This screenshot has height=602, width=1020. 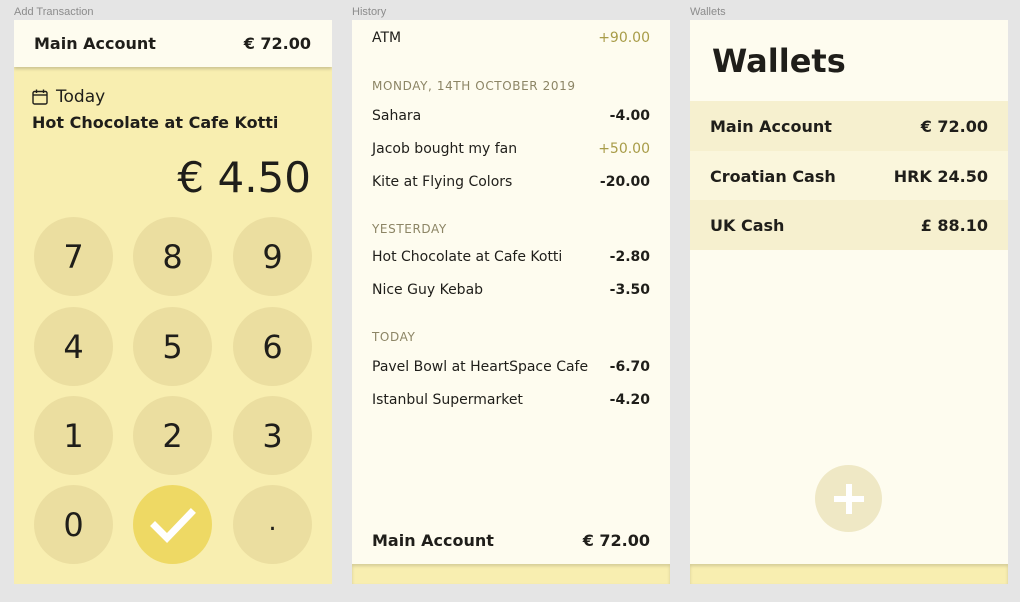 What do you see at coordinates (73, 435) in the screenshot?
I see `key-1: 1` at bounding box center [73, 435].